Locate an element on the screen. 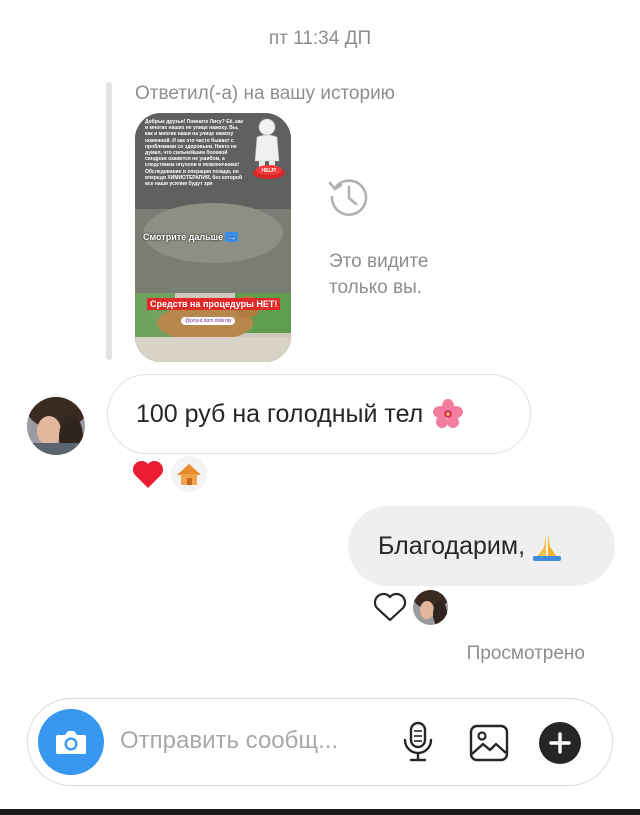  house-logo-icon is located at coordinates (189, 474).